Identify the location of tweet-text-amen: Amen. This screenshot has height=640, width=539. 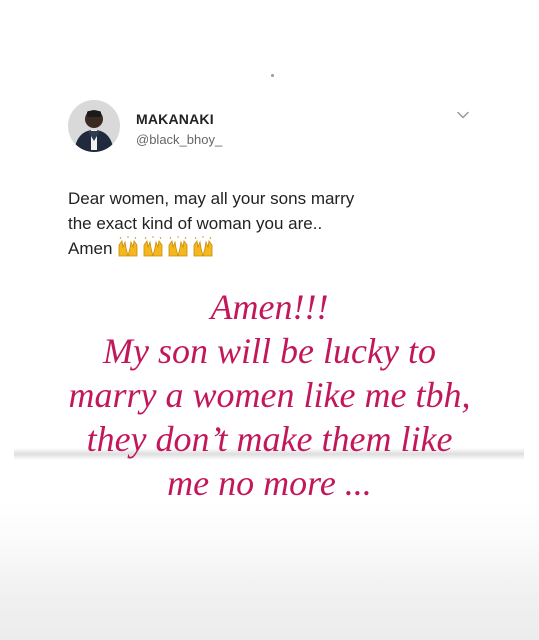
(90, 248).